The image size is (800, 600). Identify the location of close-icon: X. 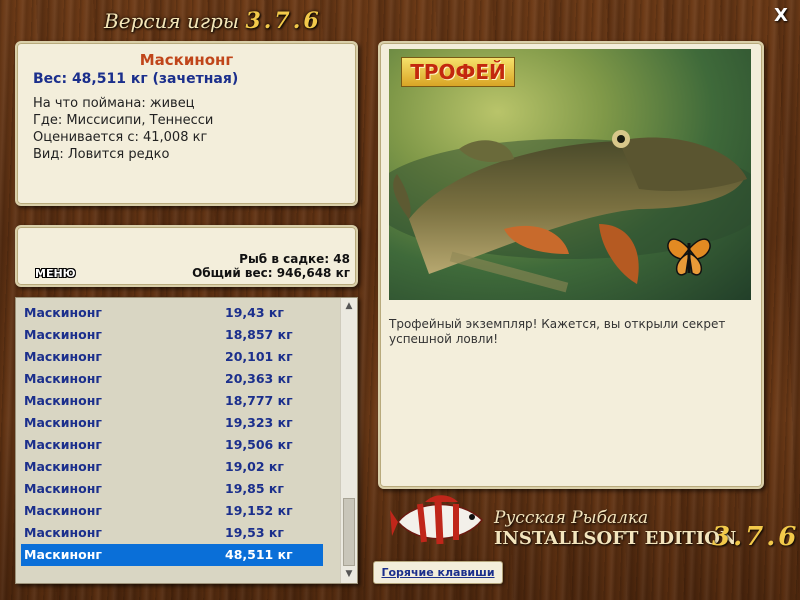
(781, 16).